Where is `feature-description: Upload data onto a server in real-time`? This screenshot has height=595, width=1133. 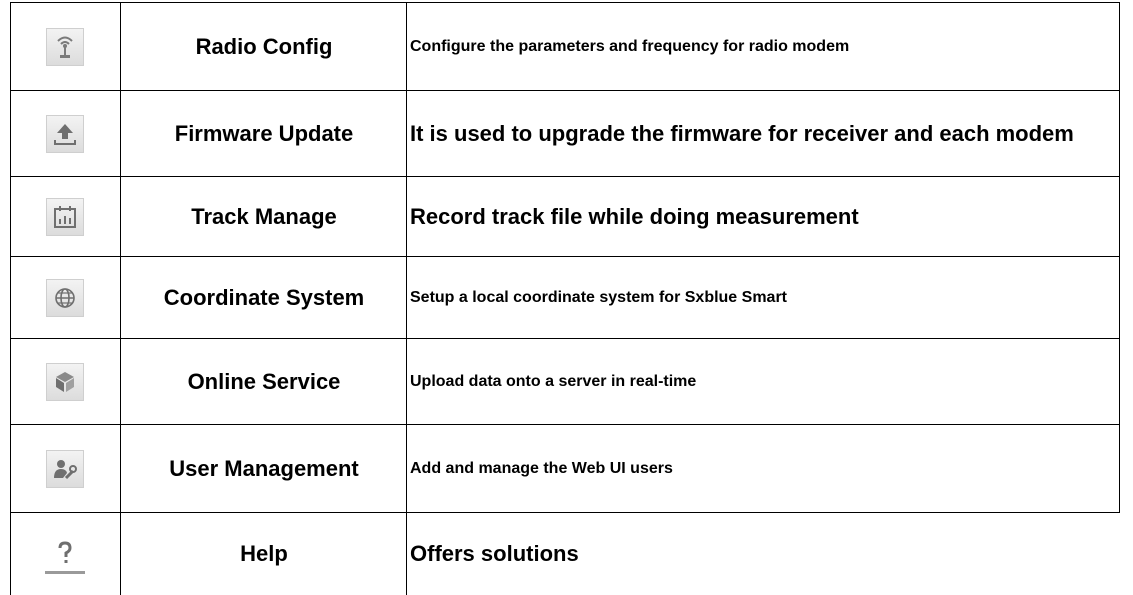 feature-description: Upload data onto a server in real-time is located at coordinates (762, 381).